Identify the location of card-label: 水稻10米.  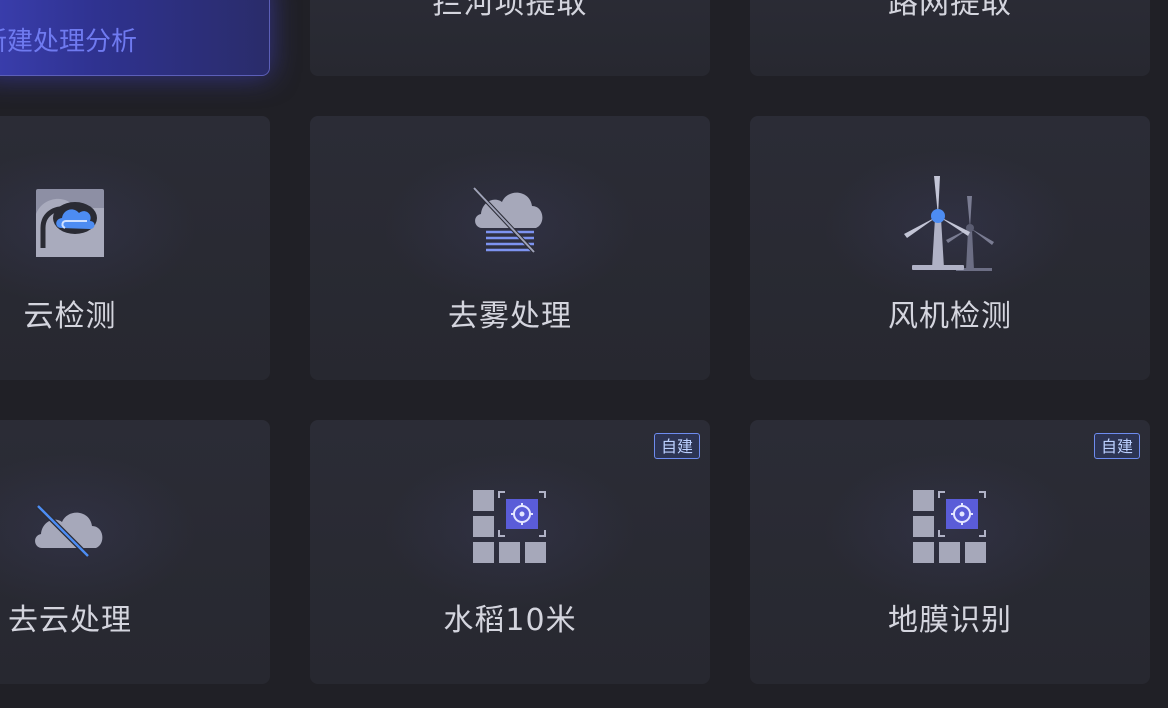
(510, 620).